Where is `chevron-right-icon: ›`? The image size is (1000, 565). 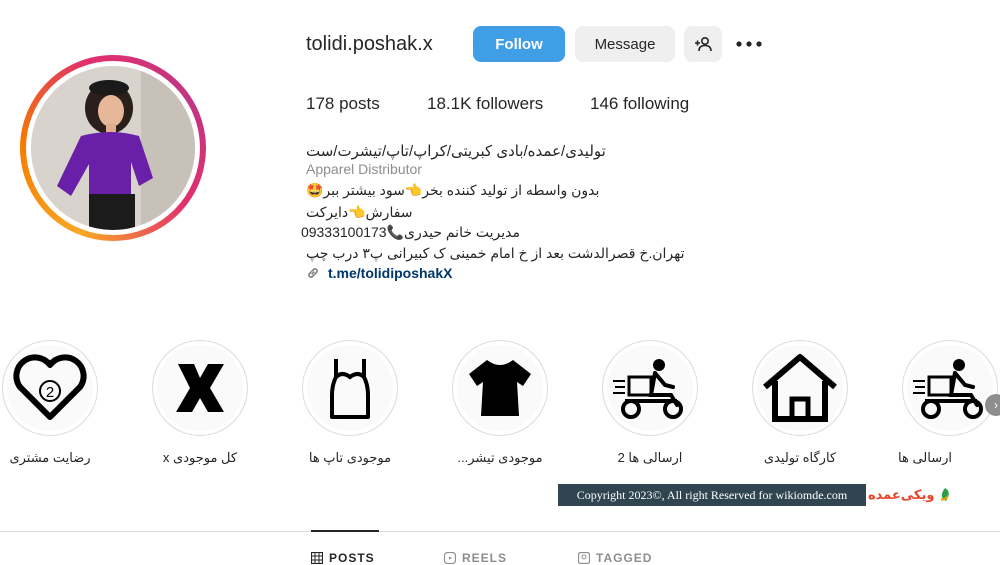 chevron-right-icon: › is located at coordinates (996, 405).